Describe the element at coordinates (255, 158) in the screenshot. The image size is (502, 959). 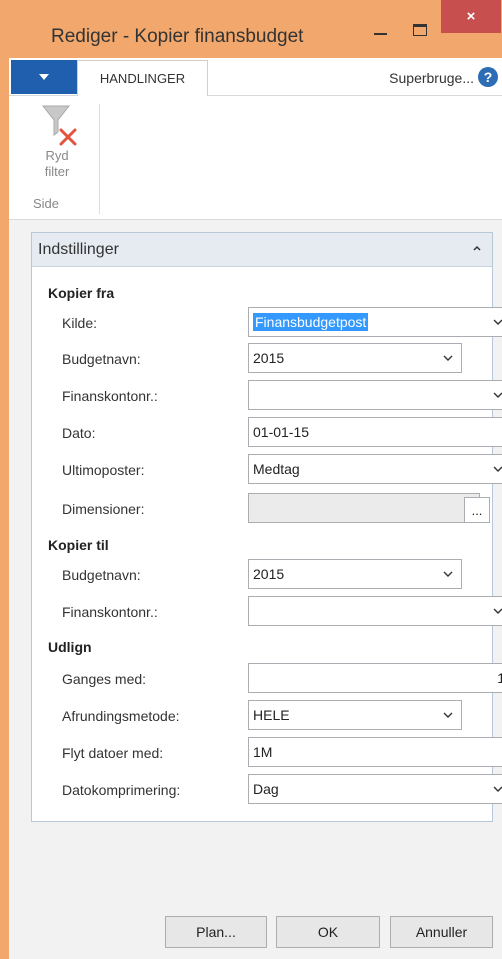
I see `ribbon: Ryd filter Side` at that location.